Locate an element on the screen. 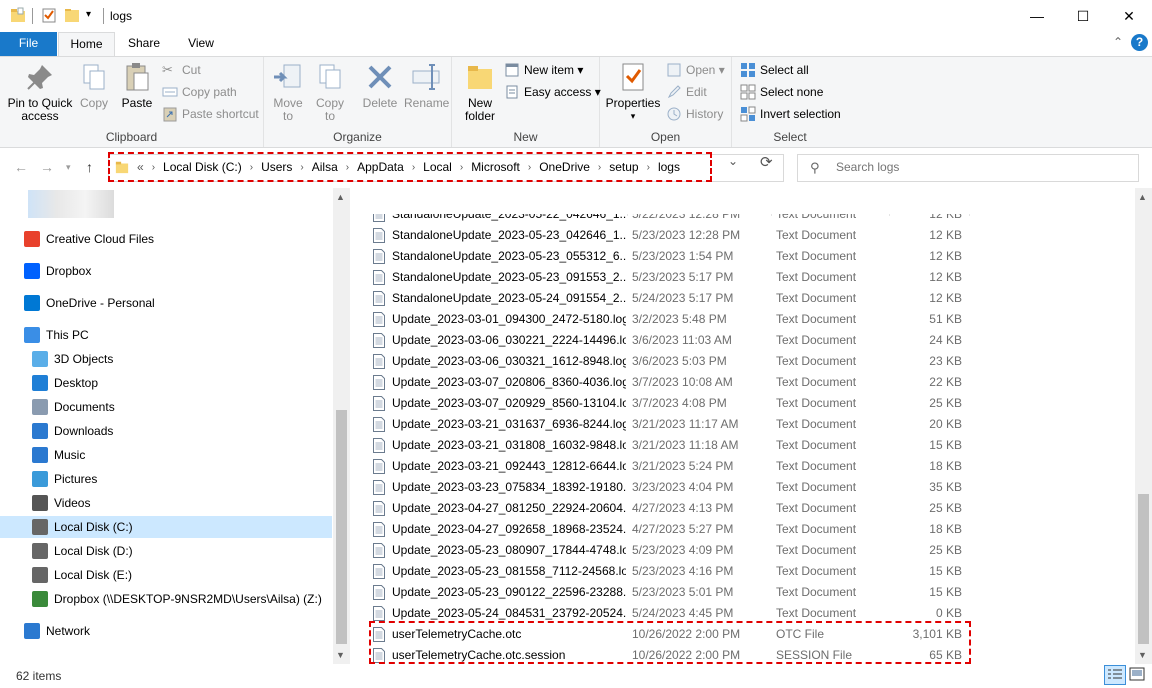  nav-scroll-thumb is located at coordinates (341, 527).